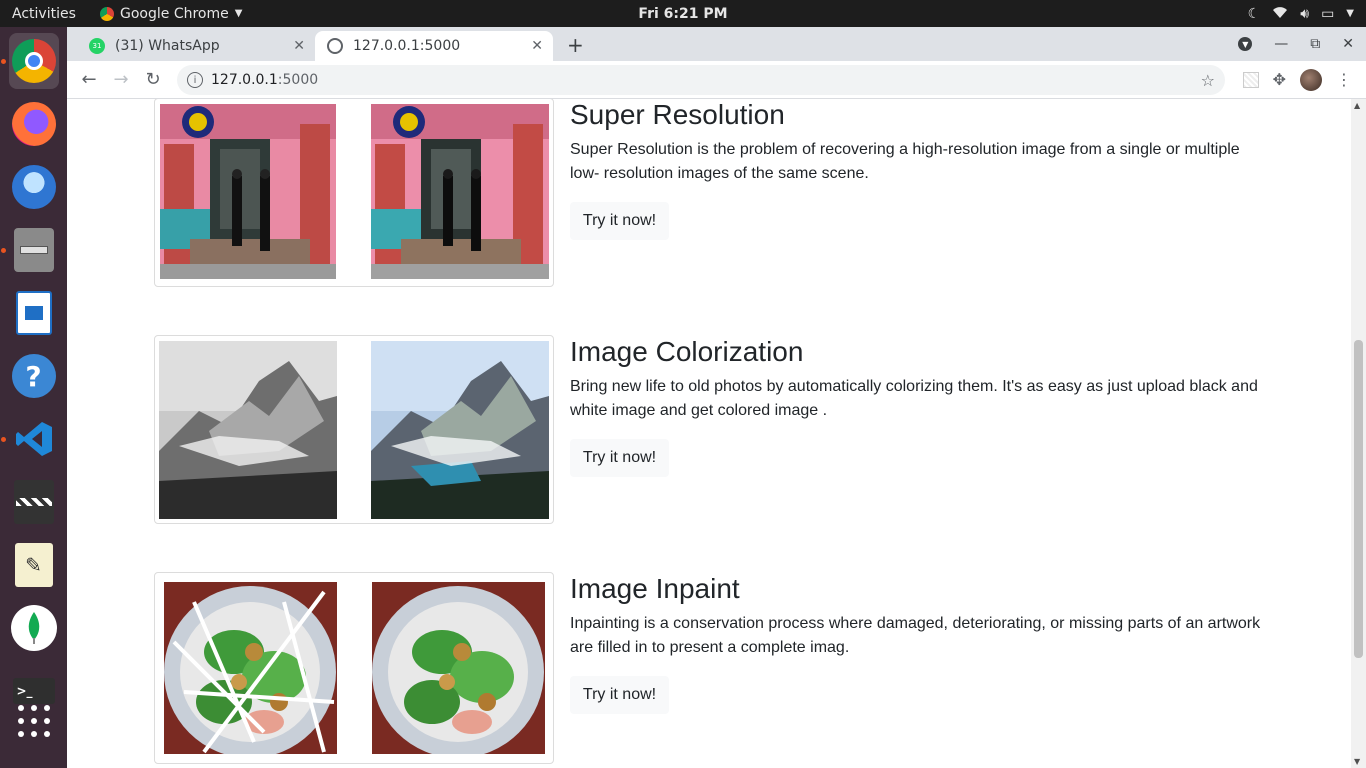 The image size is (1366, 768). What do you see at coordinates (298, 80) in the screenshot?
I see `url-port: :5000` at bounding box center [298, 80].